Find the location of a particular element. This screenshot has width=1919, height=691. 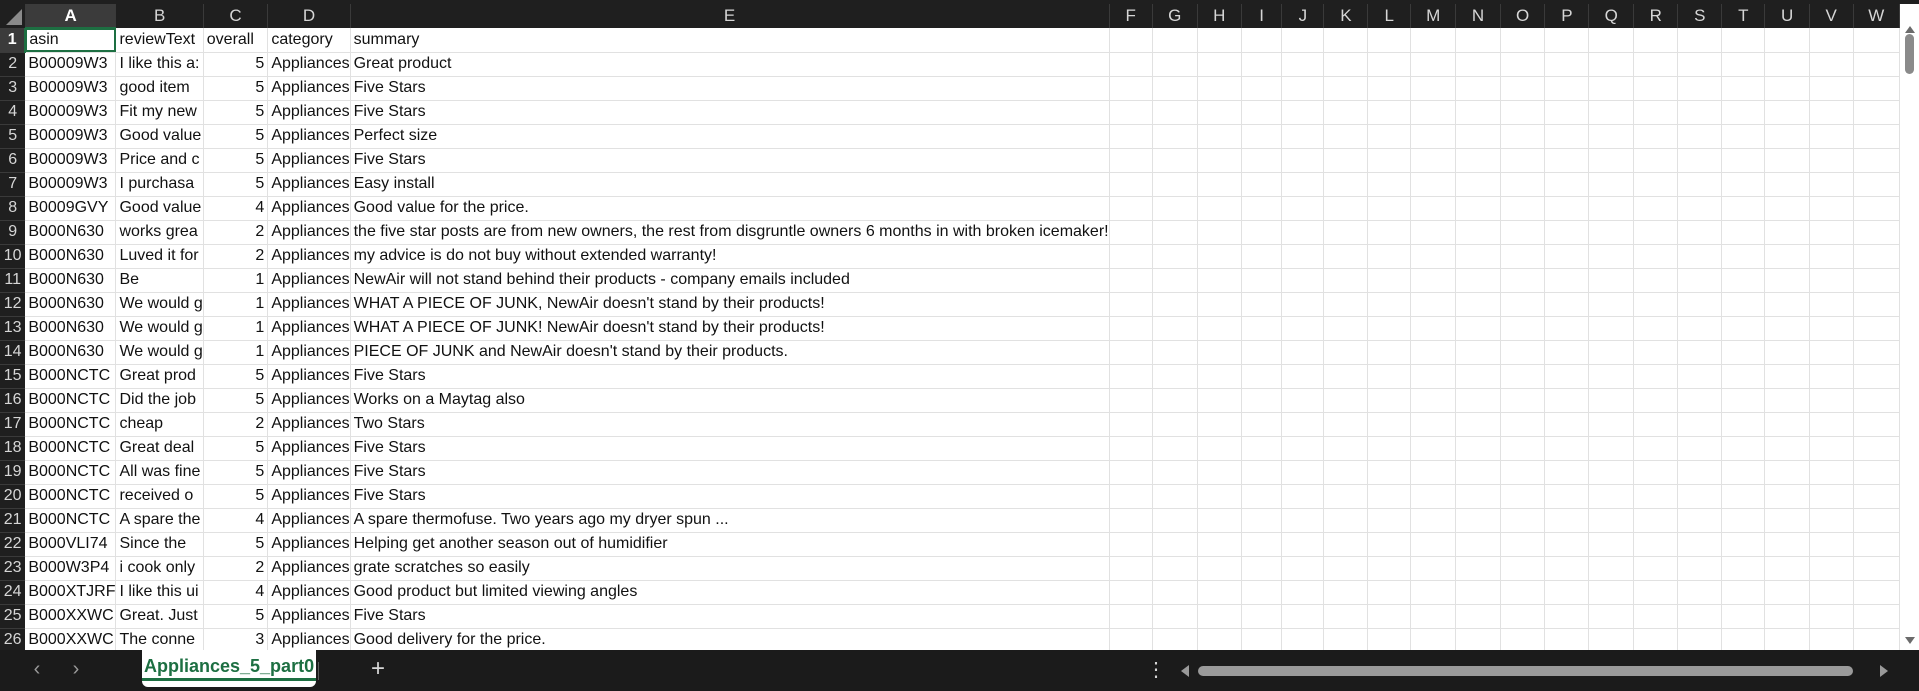

column-header-g: G is located at coordinates (1175, 16).